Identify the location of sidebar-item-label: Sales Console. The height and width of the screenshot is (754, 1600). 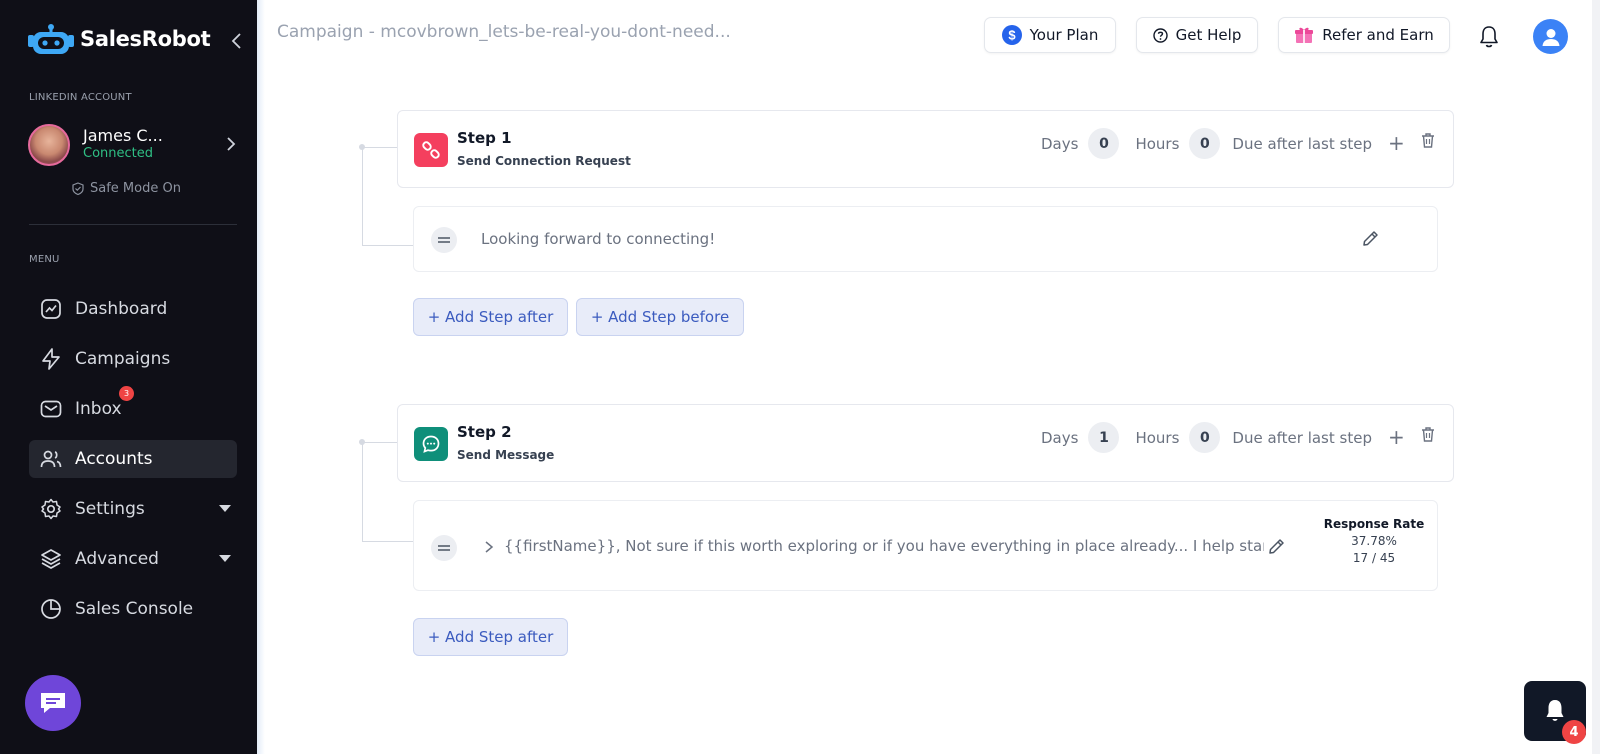
(134, 609).